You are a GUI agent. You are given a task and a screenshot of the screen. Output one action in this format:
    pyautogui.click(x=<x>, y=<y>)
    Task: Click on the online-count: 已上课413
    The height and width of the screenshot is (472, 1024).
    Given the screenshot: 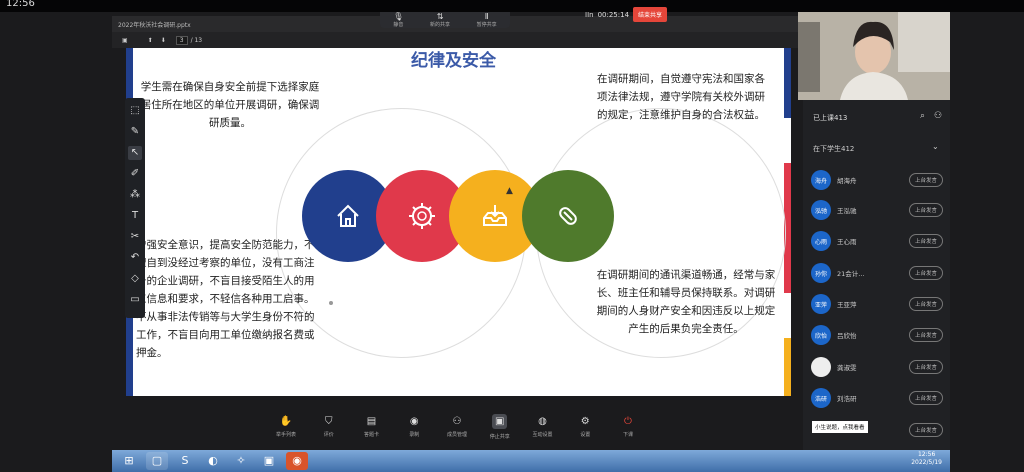 What is the action you would take?
    pyautogui.click(x=830, y=118)
    